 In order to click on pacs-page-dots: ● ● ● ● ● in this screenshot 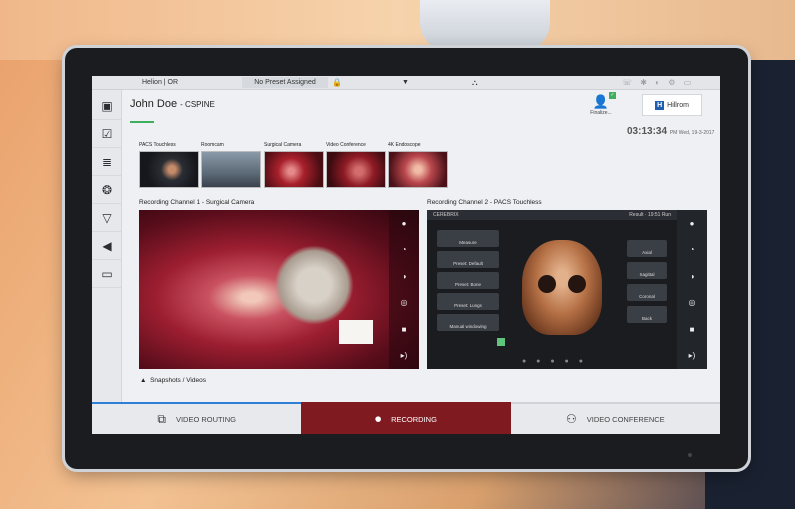, I will do `click(554, 361)`.